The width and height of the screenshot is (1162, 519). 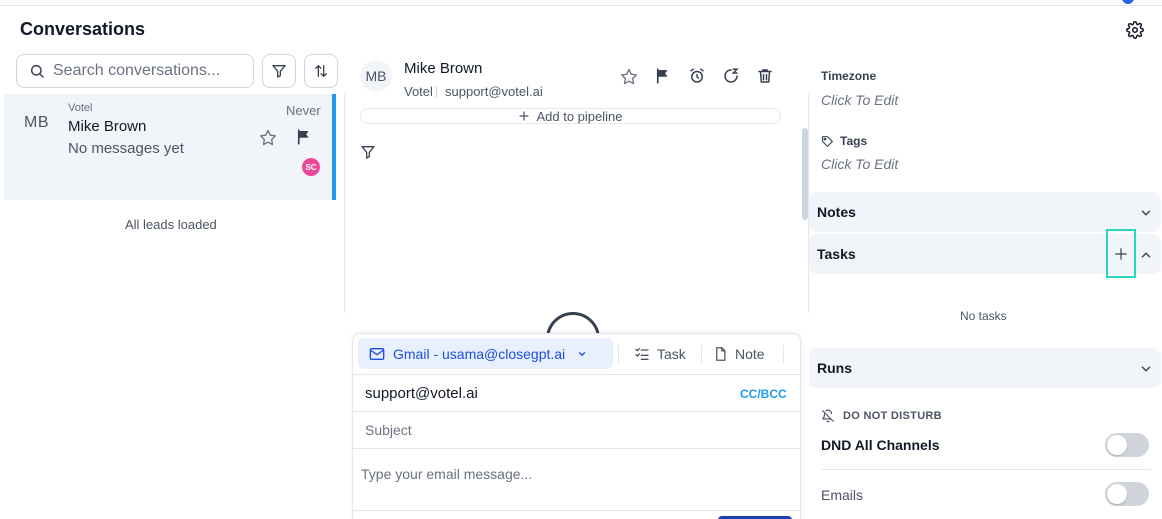 I want to click on conversation-name: Mike Brown, so click(x=107, y=126).